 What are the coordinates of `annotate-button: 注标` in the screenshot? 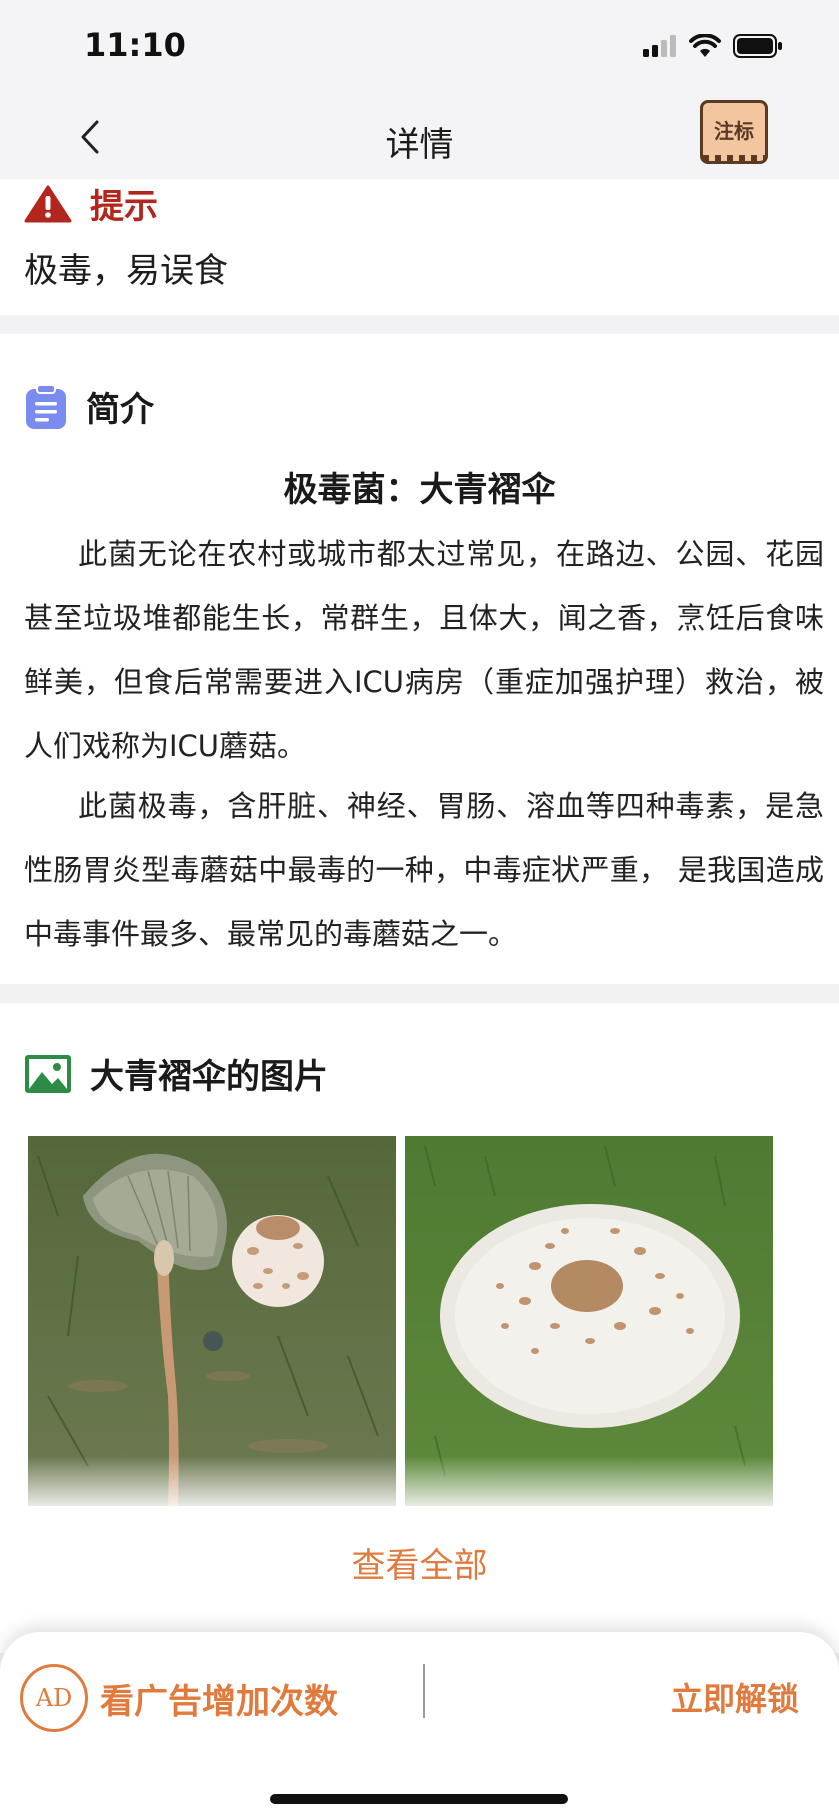 It's located at (734, 132).